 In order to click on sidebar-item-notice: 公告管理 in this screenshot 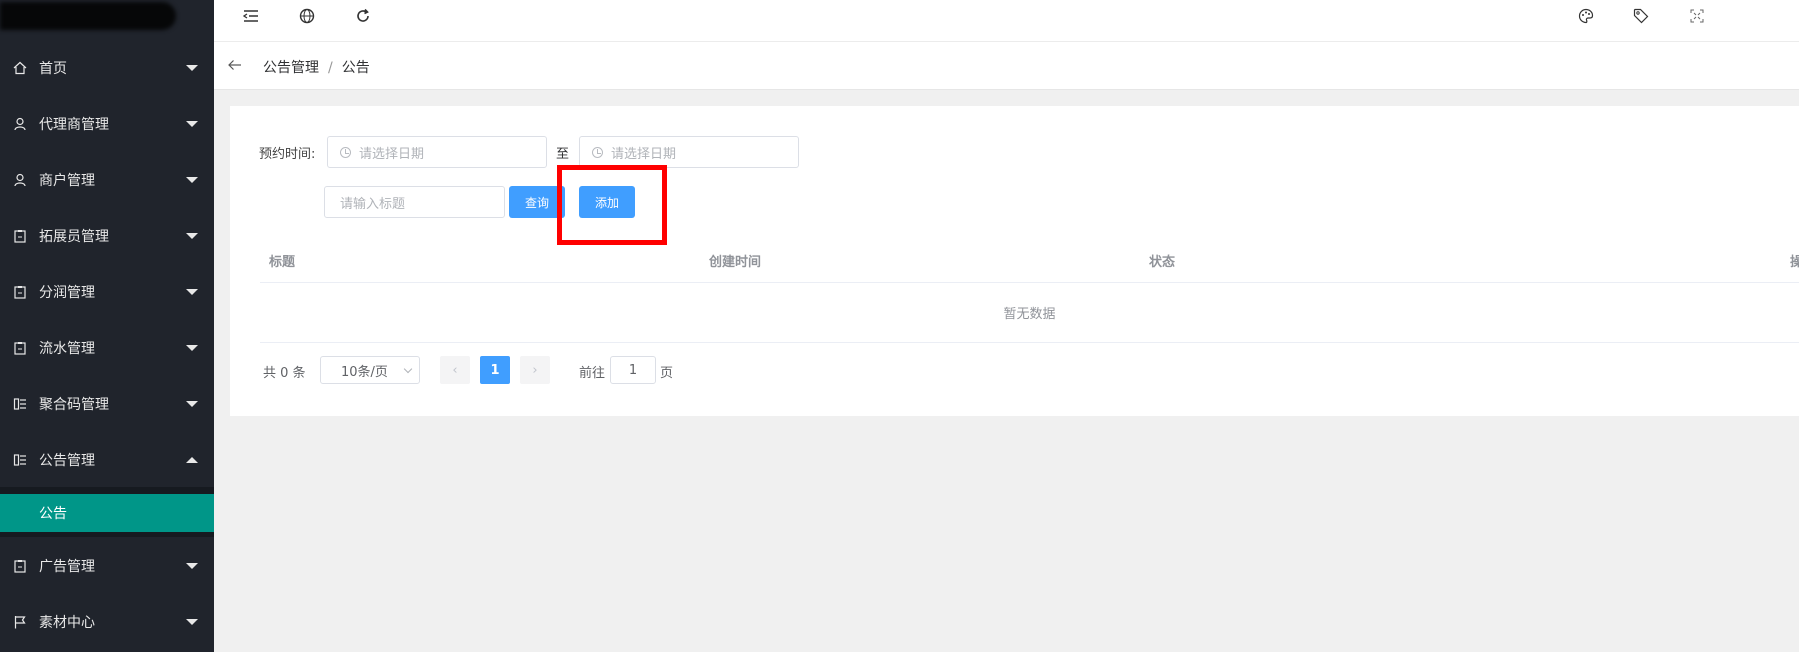, I will do `click(107, 460)`.